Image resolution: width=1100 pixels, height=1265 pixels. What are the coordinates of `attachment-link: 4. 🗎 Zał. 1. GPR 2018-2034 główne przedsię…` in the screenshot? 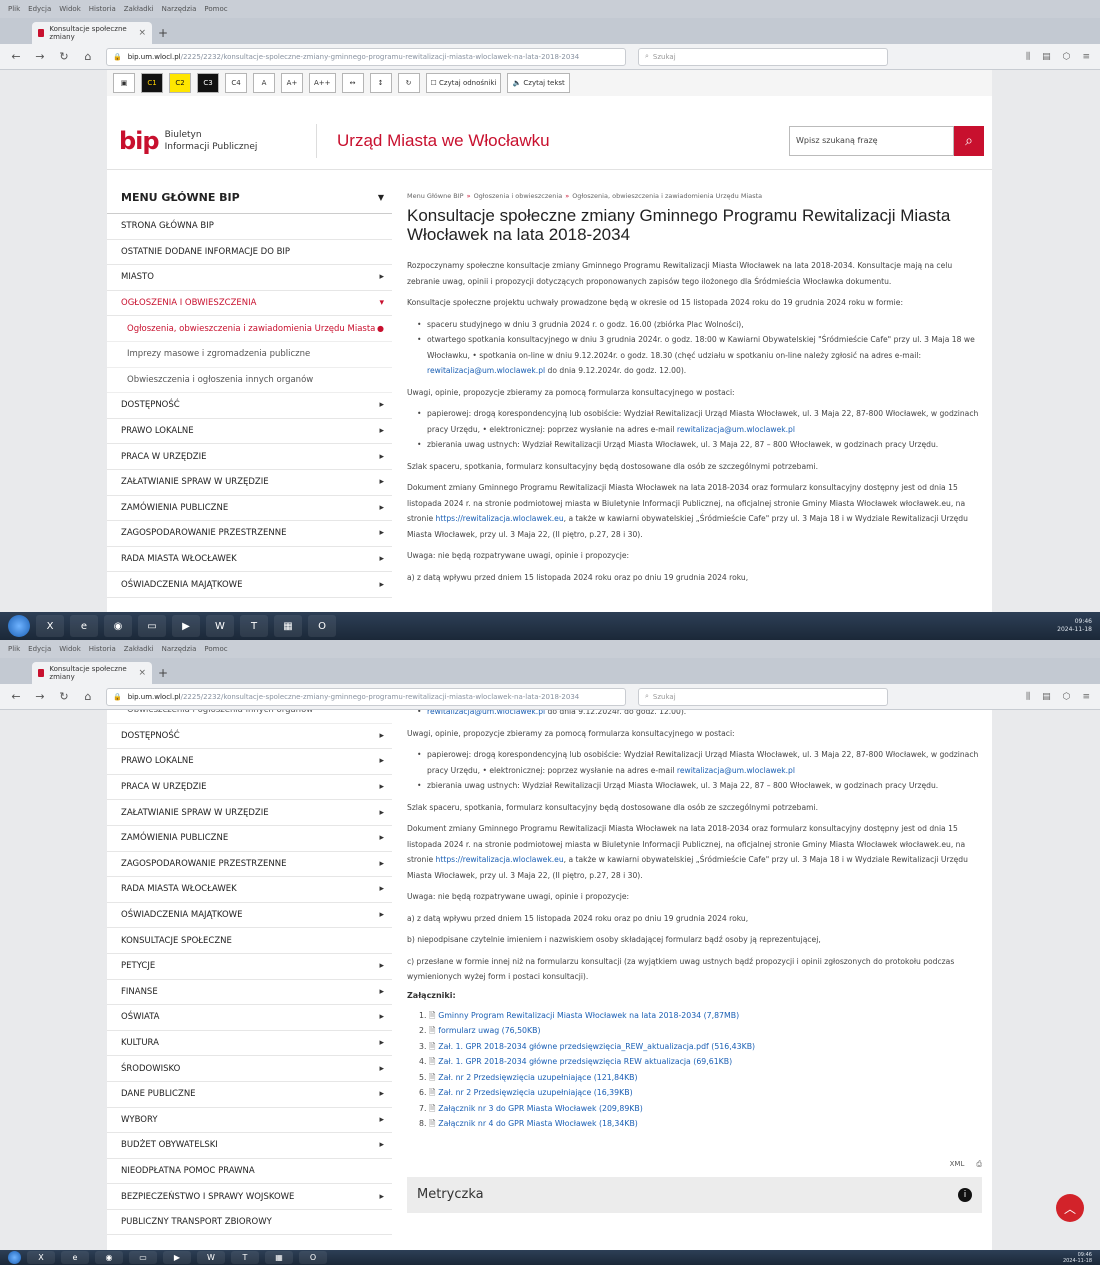 It's located at (694, 1062).